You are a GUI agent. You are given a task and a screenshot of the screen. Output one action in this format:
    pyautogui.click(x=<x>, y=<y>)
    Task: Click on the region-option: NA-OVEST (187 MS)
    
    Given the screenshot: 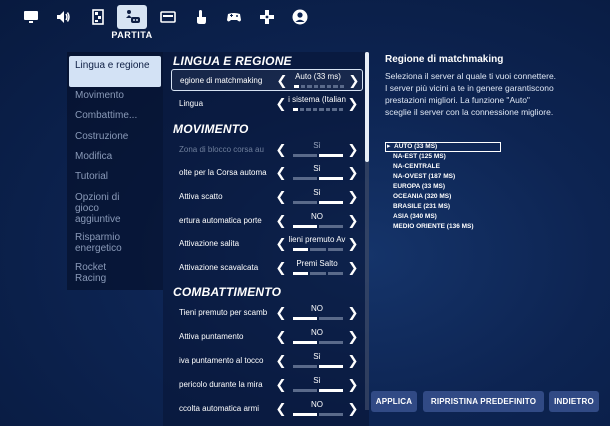 What is the action you would take?
    pyautogui.click(x=443, y=177)
    